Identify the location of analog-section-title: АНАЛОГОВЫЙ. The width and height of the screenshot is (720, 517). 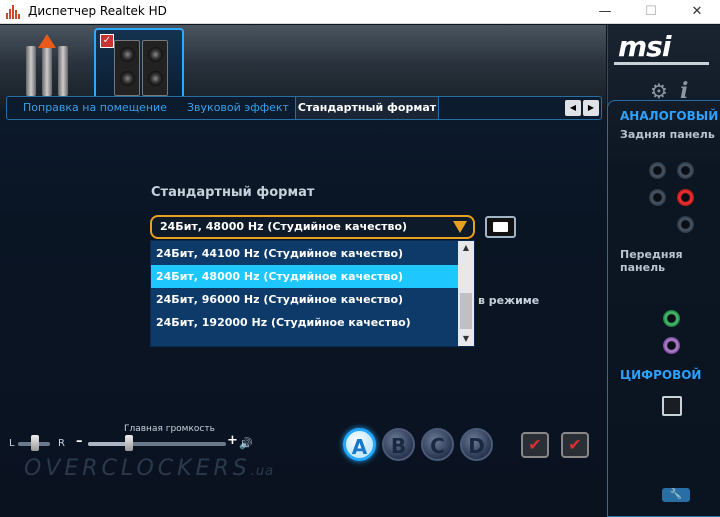
(669, 116).